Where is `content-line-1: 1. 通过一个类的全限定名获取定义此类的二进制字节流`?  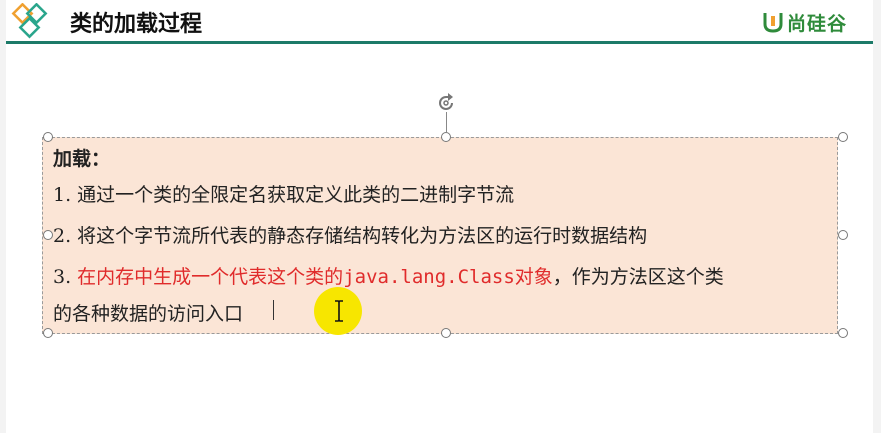 content-line-1: 1. 通过一个类的全限定名获取定义此类的二进制字节流 is located at coordinates (284, 195).